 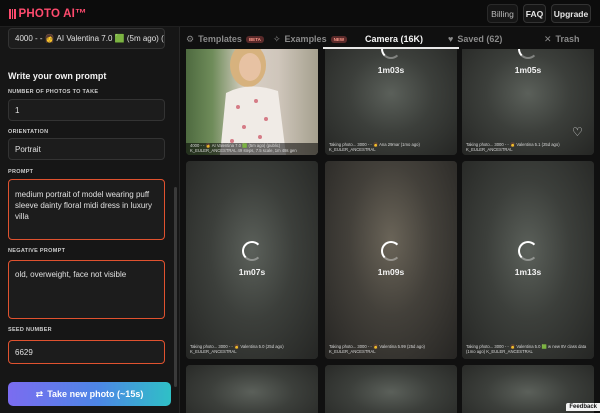 I want to click on tab-templates: ⚙ Templates BETA, so click(x=225, y=39).